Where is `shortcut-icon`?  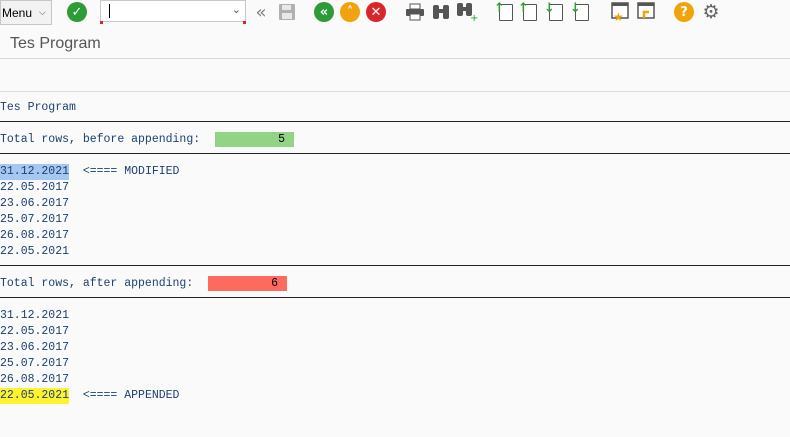
shortcut-icon is located at coordinates (647, 12).